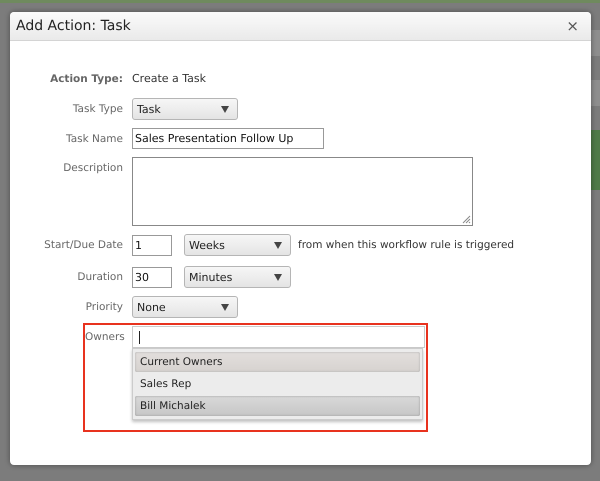  Describe the element at coordinates (152, 277) in the screenshot. I see `duration-number-field: 30` at that location.